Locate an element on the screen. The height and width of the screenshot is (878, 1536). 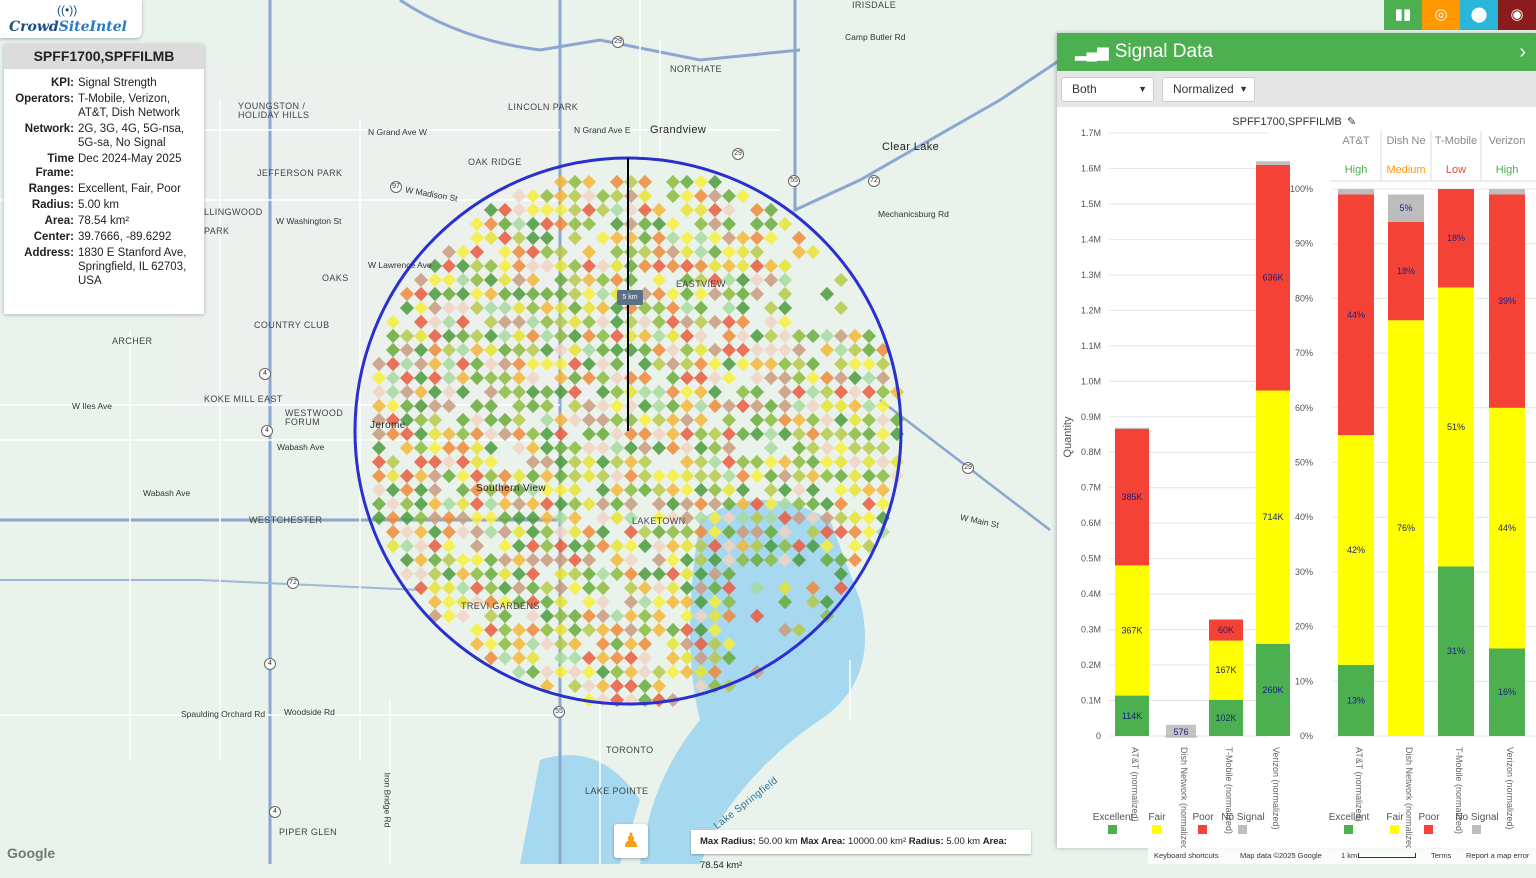
info-key: Operators: is located at coordinates (44, 99).